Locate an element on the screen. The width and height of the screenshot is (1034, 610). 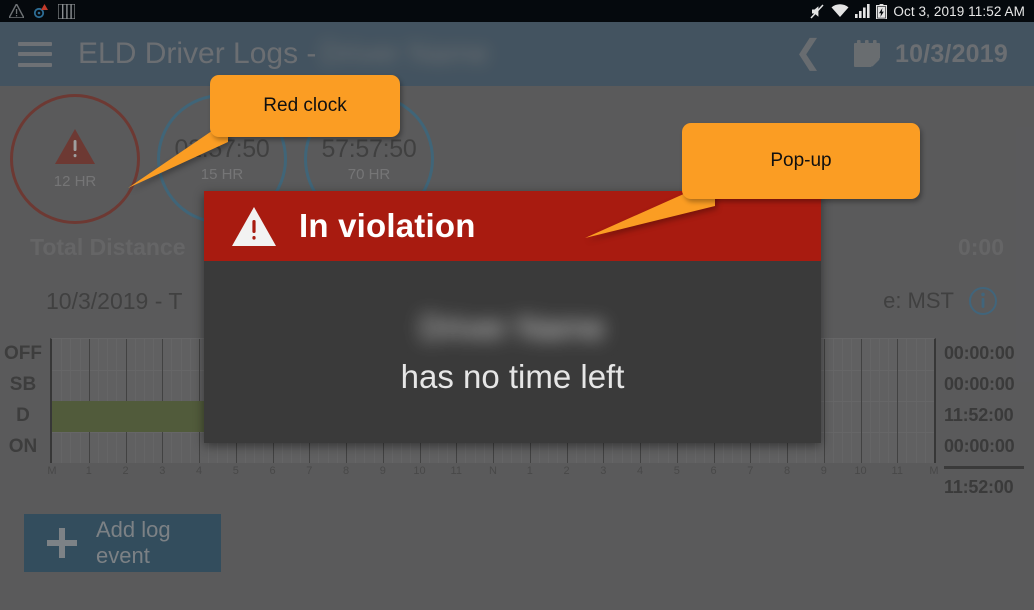
android-status-bar: Oct 3, 2019 11:52 AM is located at coordinates (517, 11).